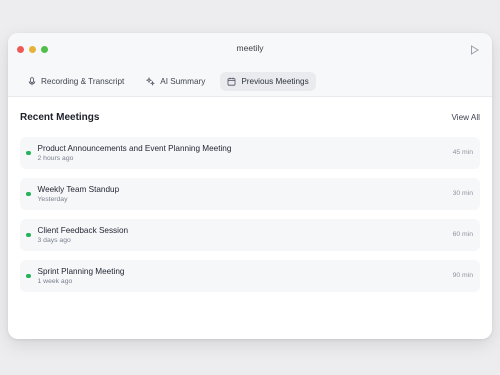 The height and width of the screenshot is (375, 500). I want to click on meeting-time: Yesterday, so click(52, 199).